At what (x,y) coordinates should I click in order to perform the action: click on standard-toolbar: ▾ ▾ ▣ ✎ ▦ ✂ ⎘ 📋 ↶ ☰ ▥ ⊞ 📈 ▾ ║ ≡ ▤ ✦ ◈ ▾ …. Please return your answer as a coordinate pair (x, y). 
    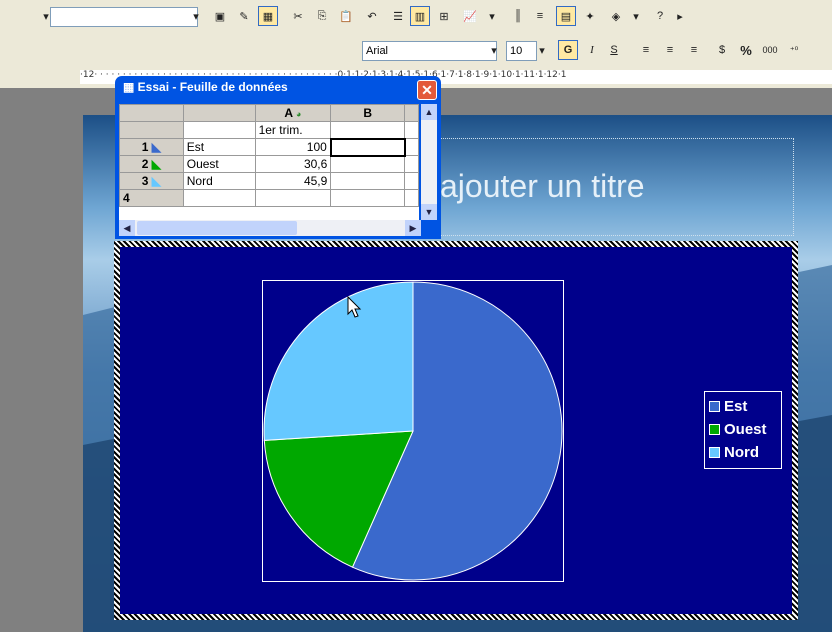
    Looking at the image, I should click on (416, 18).